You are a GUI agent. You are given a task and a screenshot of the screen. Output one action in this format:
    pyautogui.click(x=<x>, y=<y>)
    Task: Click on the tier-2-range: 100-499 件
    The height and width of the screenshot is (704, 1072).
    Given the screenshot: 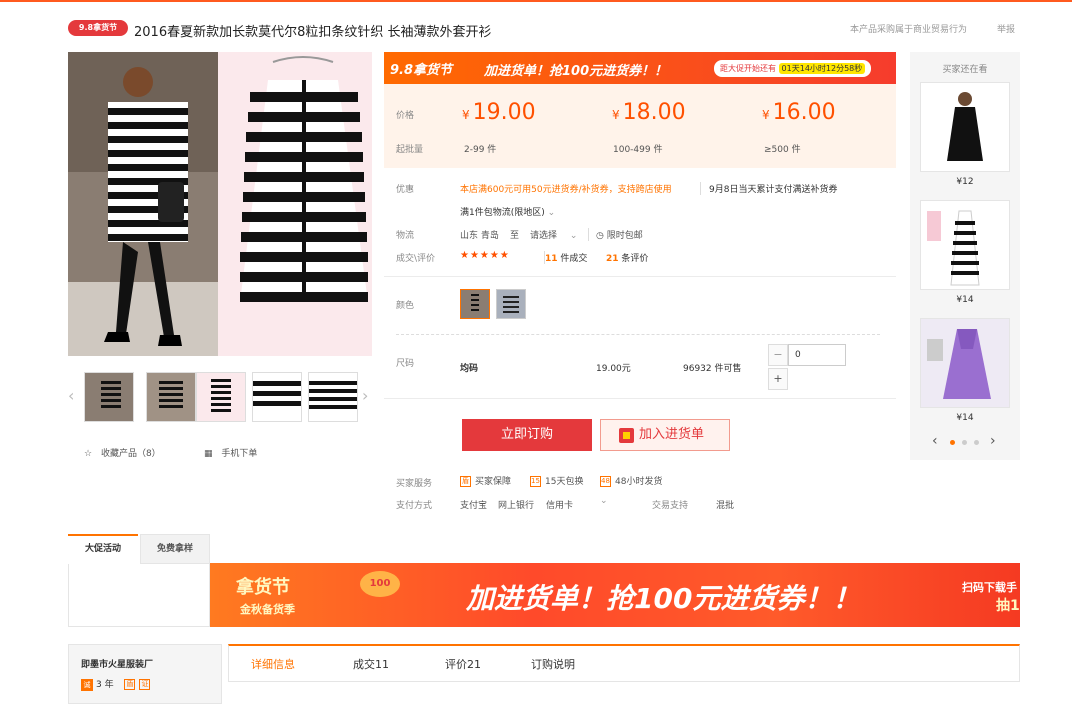 What is the action you would take?
    pyautogui.click(x=638, y=150)
    